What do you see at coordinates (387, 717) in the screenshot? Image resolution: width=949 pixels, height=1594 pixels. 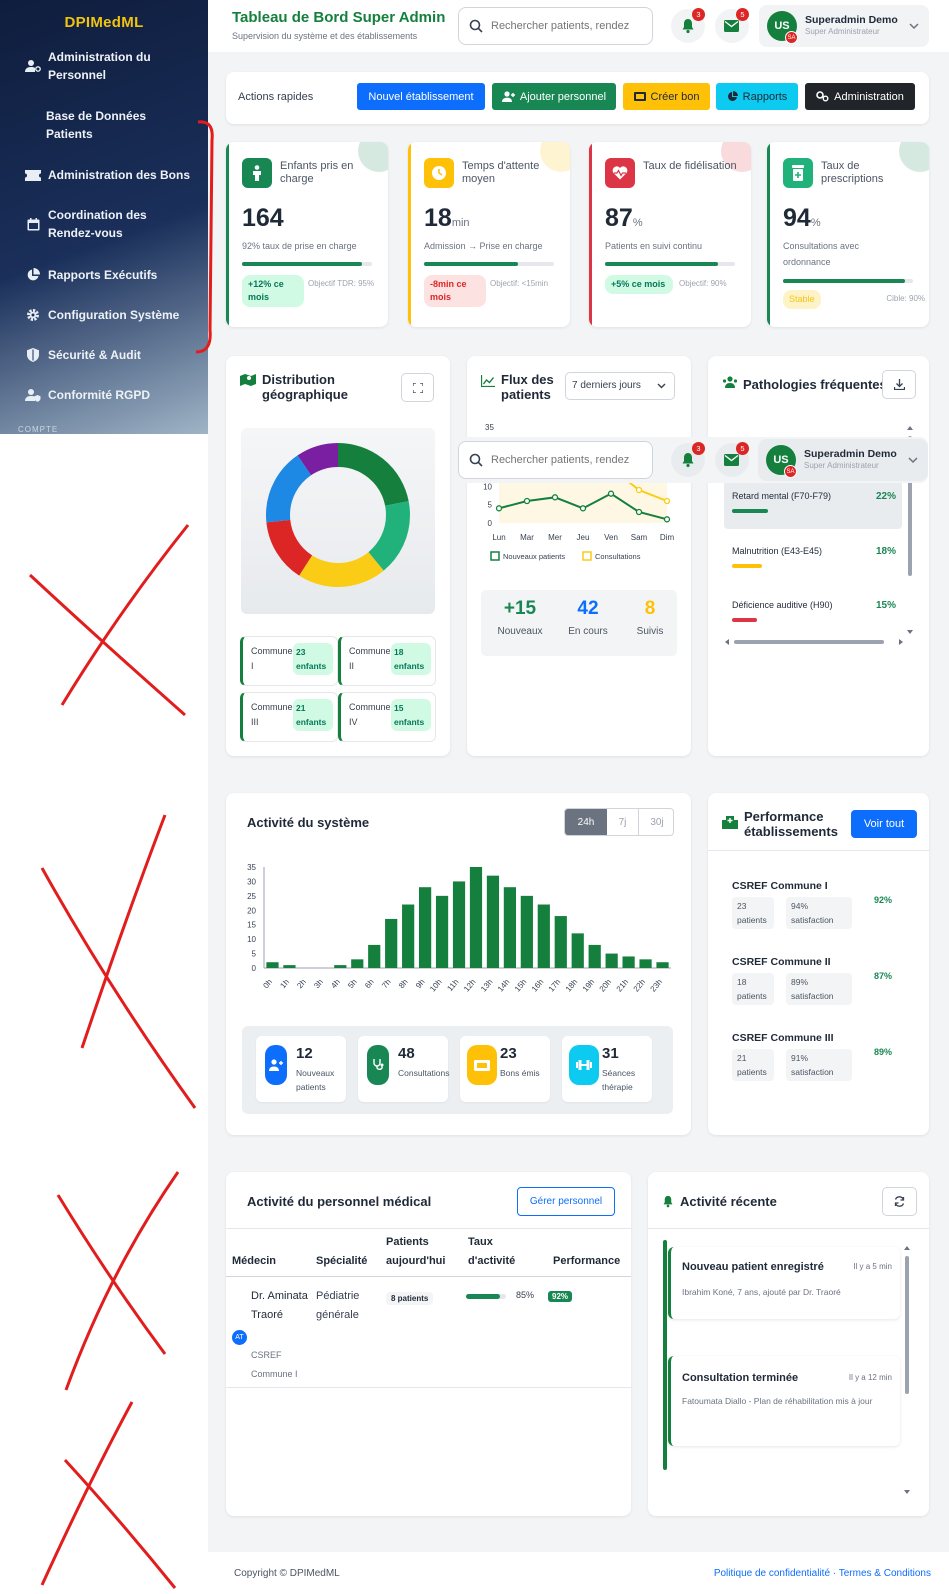 I see `commune-item: Commune IV 15 enfants` at bounding box center [387, 717].